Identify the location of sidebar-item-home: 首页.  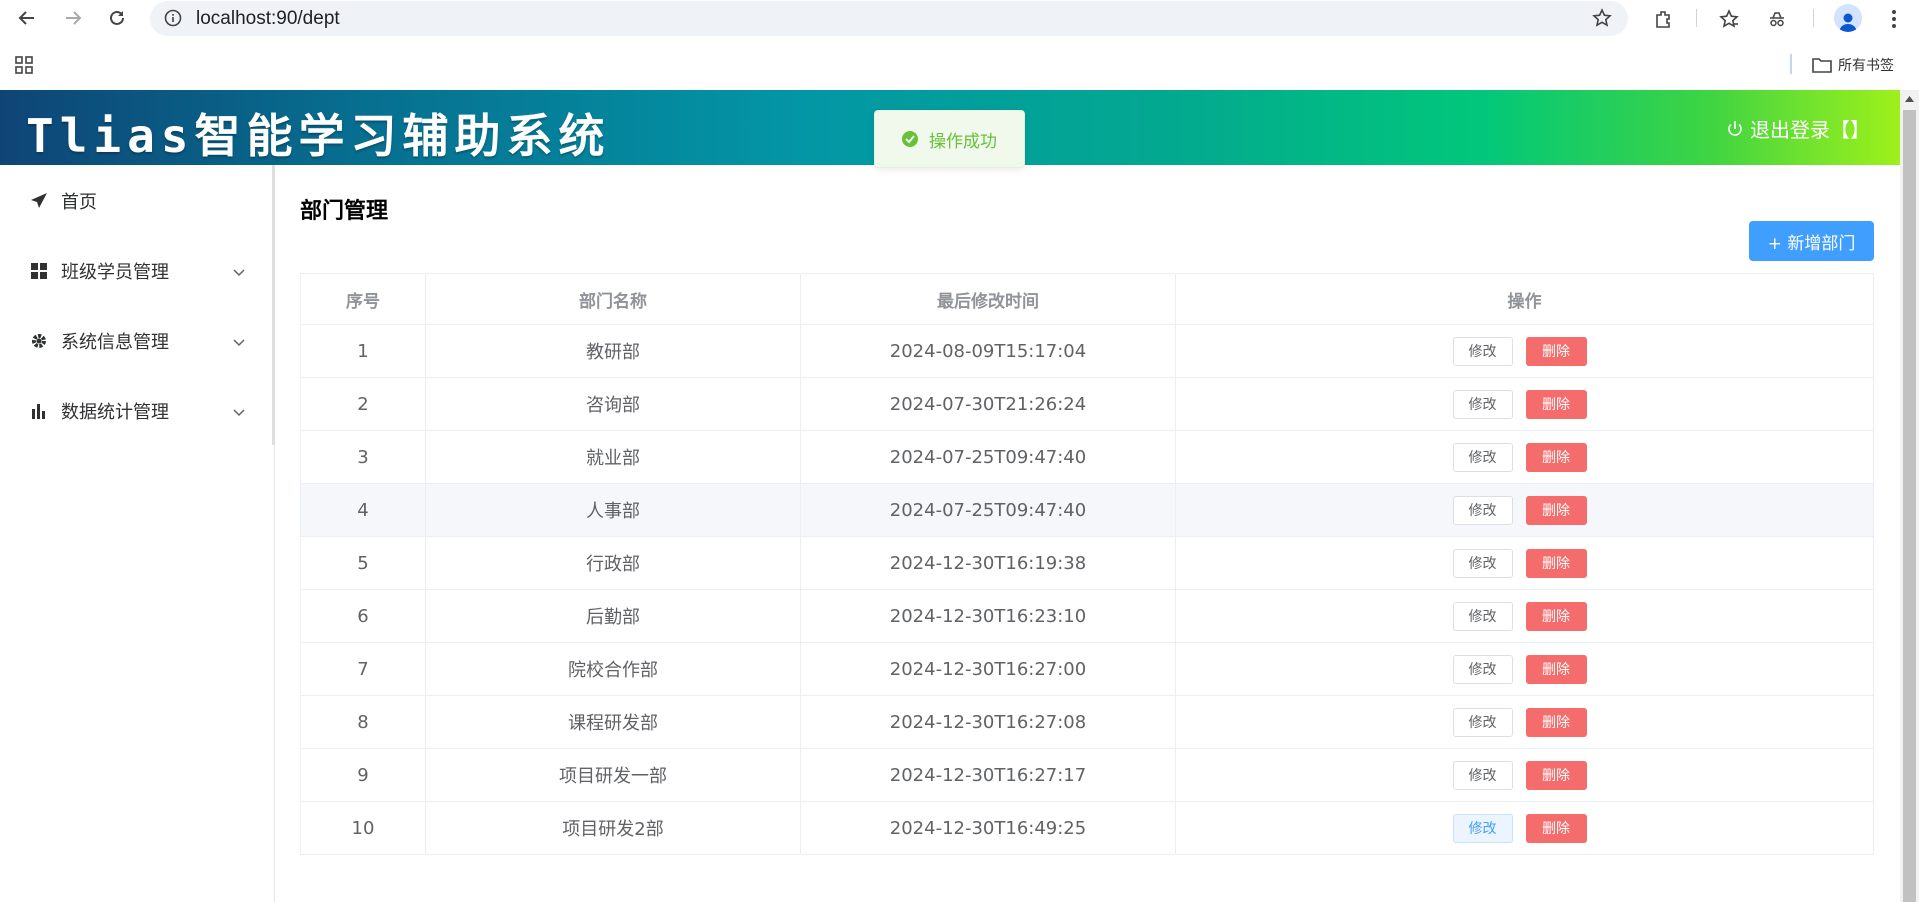
(137, 201).